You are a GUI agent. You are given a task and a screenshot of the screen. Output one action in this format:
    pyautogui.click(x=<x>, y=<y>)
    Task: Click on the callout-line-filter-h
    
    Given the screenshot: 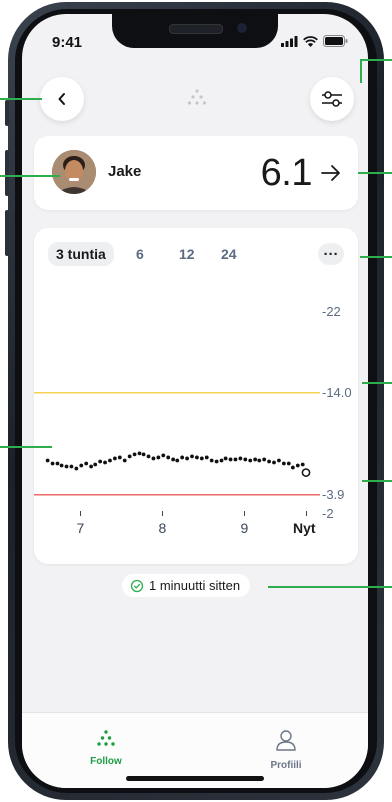 What is the action you would take?
    pyautogui.click(x=376, y=60)
    